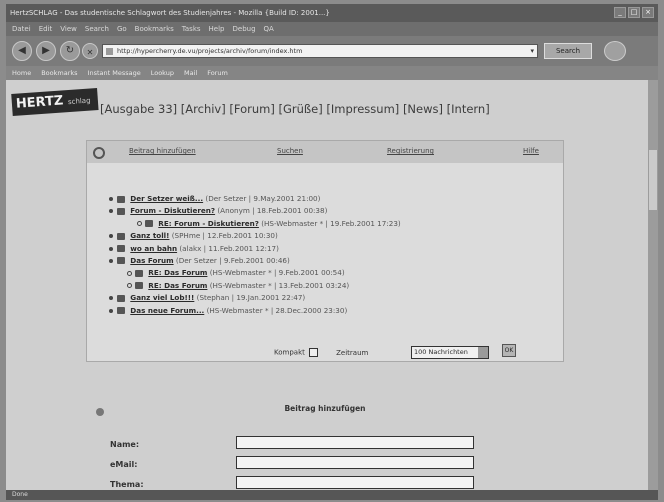  What do you see at coordinates (191, 29) in the screenshot?
I see `menu-tasks: Tasks` at bounding box center [191, 29].